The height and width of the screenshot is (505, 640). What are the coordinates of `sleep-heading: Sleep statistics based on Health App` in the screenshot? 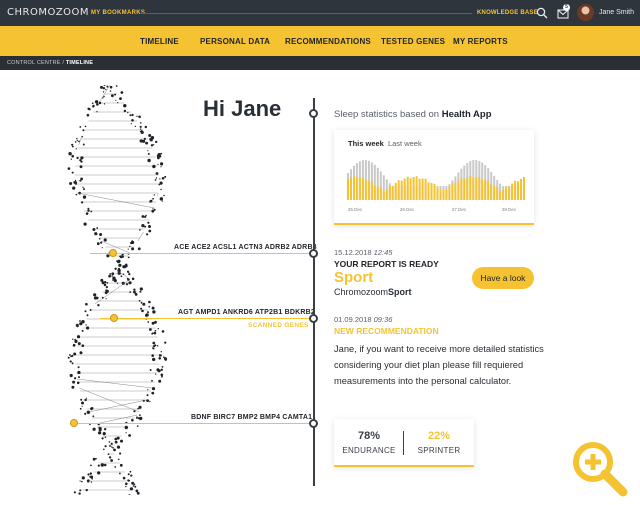 It's located at (413, 114).